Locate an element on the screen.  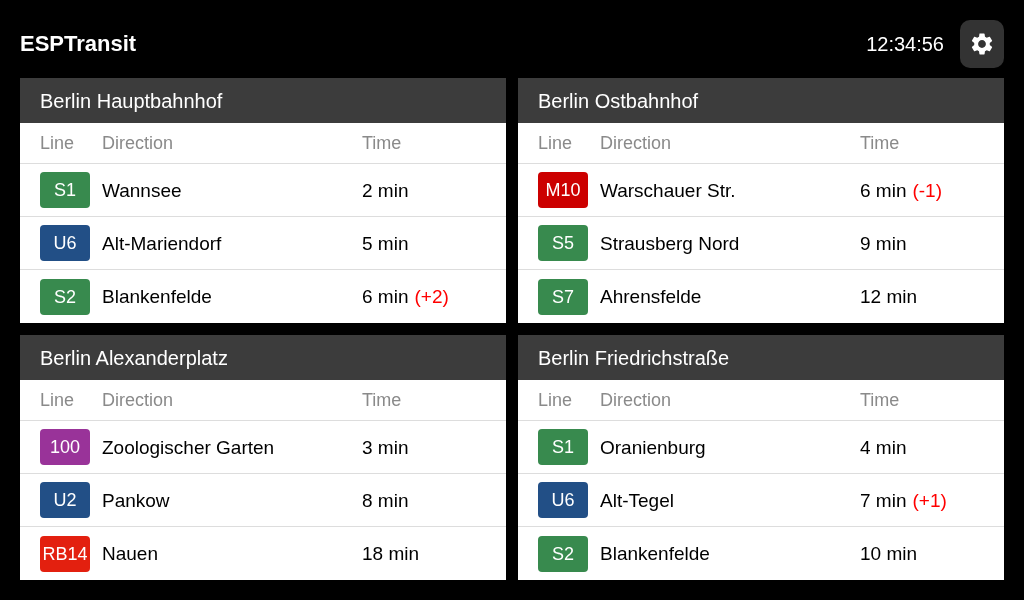
line-badge: U2 is located at coordinates (65, 500).